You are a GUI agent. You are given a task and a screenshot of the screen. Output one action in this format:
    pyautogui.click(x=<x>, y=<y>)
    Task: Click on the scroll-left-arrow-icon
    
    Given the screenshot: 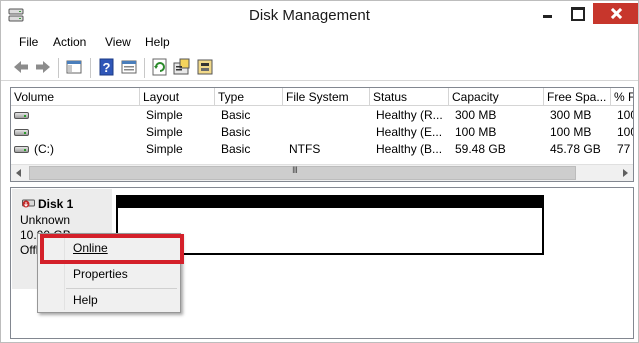 What is the action you would take?
    pyautogui.click(x=19, y=173)
    